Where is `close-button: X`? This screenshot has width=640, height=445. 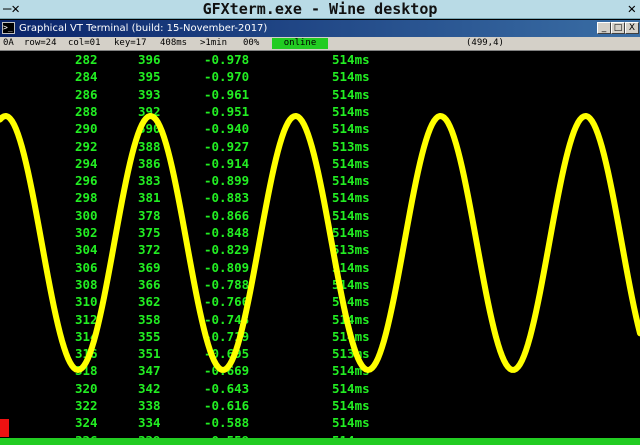 close-button: X is located at coordinates (632, 28).